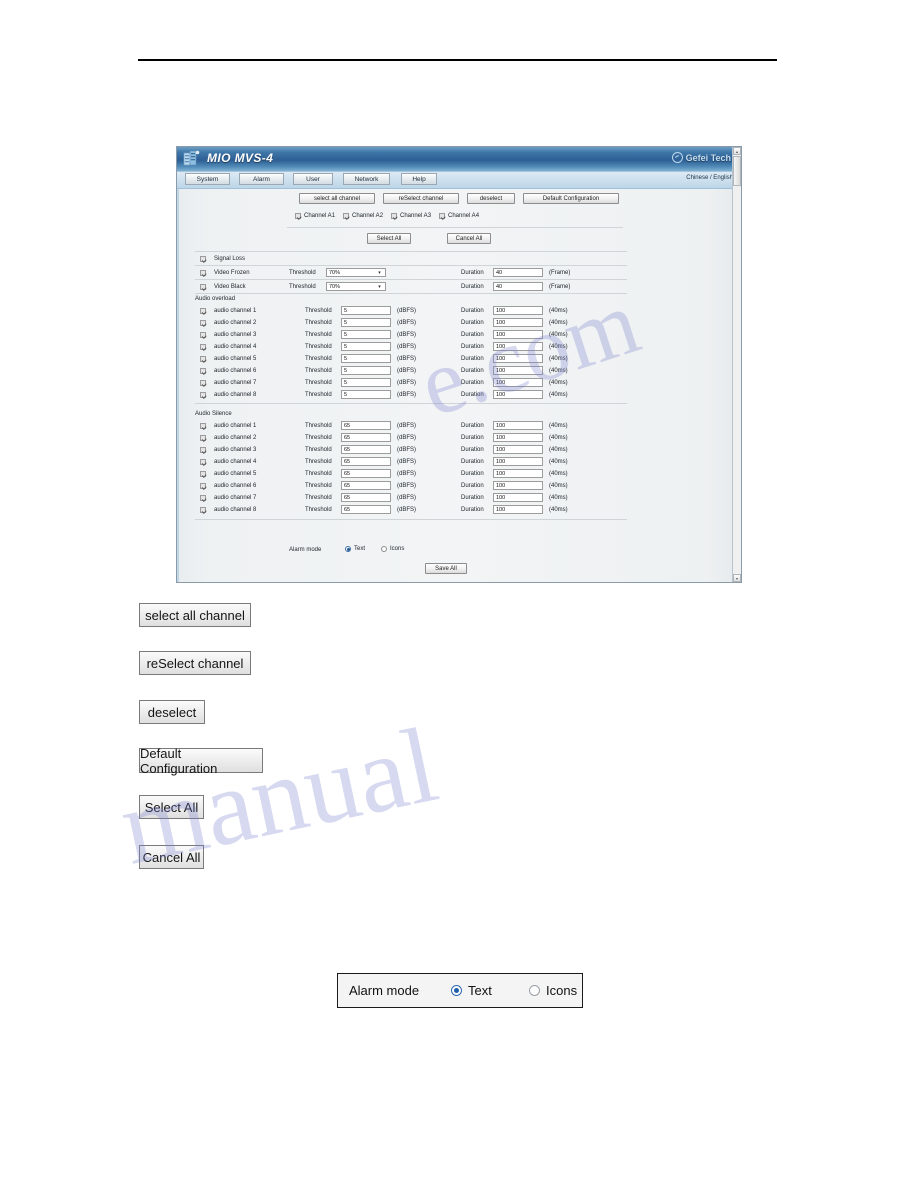 Image resolution: width=918 pixels, height=1188 pixels. I want to click on channel-checkbox-a1: Channel A1, so click(315, 216).